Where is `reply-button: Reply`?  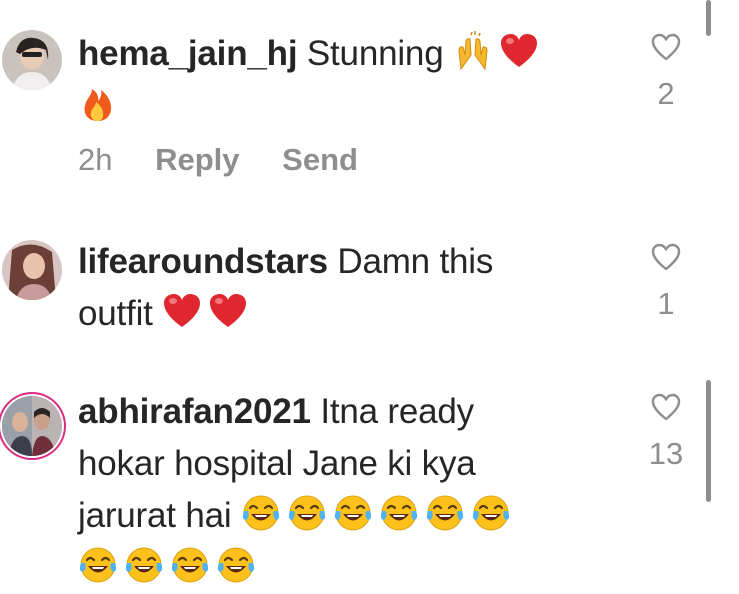 reply-button: Reply is located at coordinates (197, 159).